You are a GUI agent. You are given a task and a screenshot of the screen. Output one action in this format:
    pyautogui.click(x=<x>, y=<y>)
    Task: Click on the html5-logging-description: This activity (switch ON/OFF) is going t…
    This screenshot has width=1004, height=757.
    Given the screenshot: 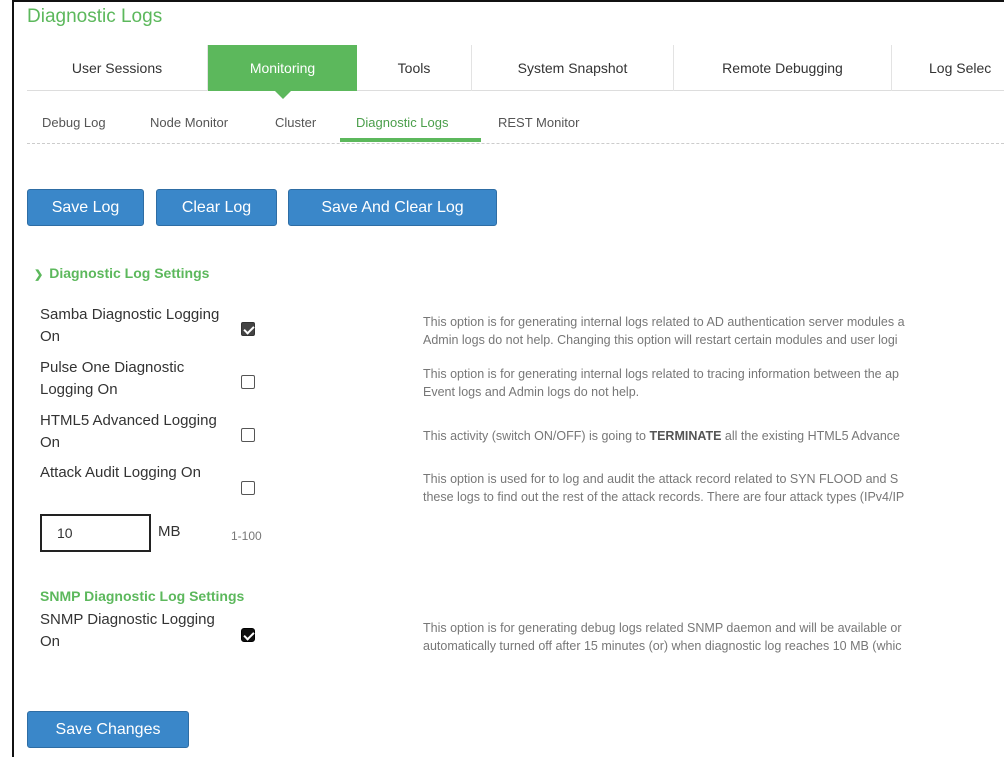 What is the action you would take?
    pyautogui.click(x=713, y=436)
    